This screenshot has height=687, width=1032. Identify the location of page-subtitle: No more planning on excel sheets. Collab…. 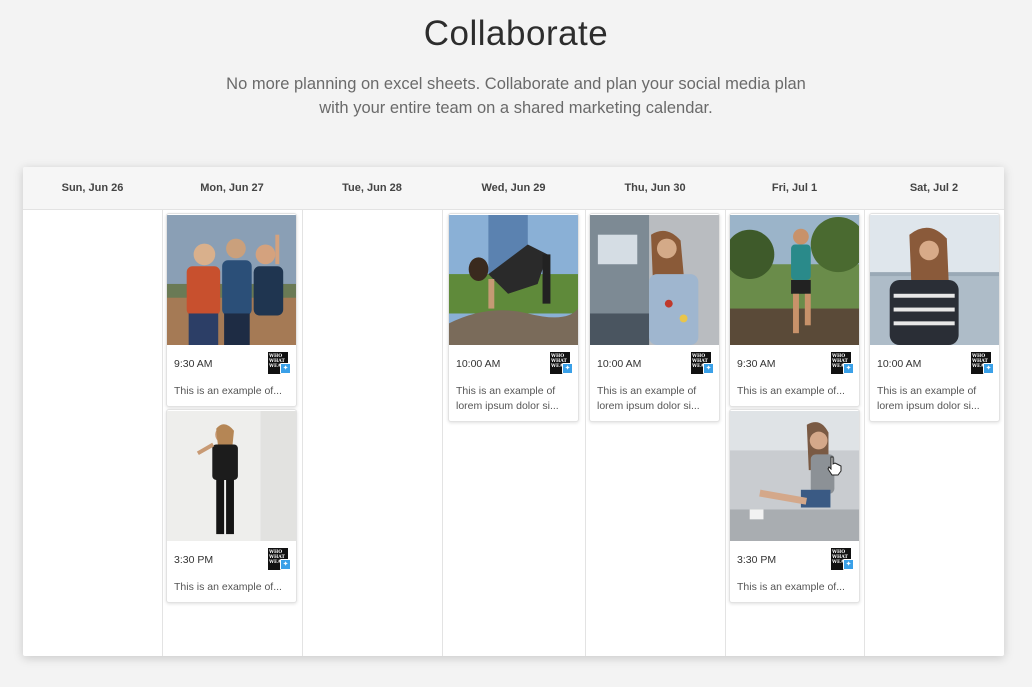
(516, 96).